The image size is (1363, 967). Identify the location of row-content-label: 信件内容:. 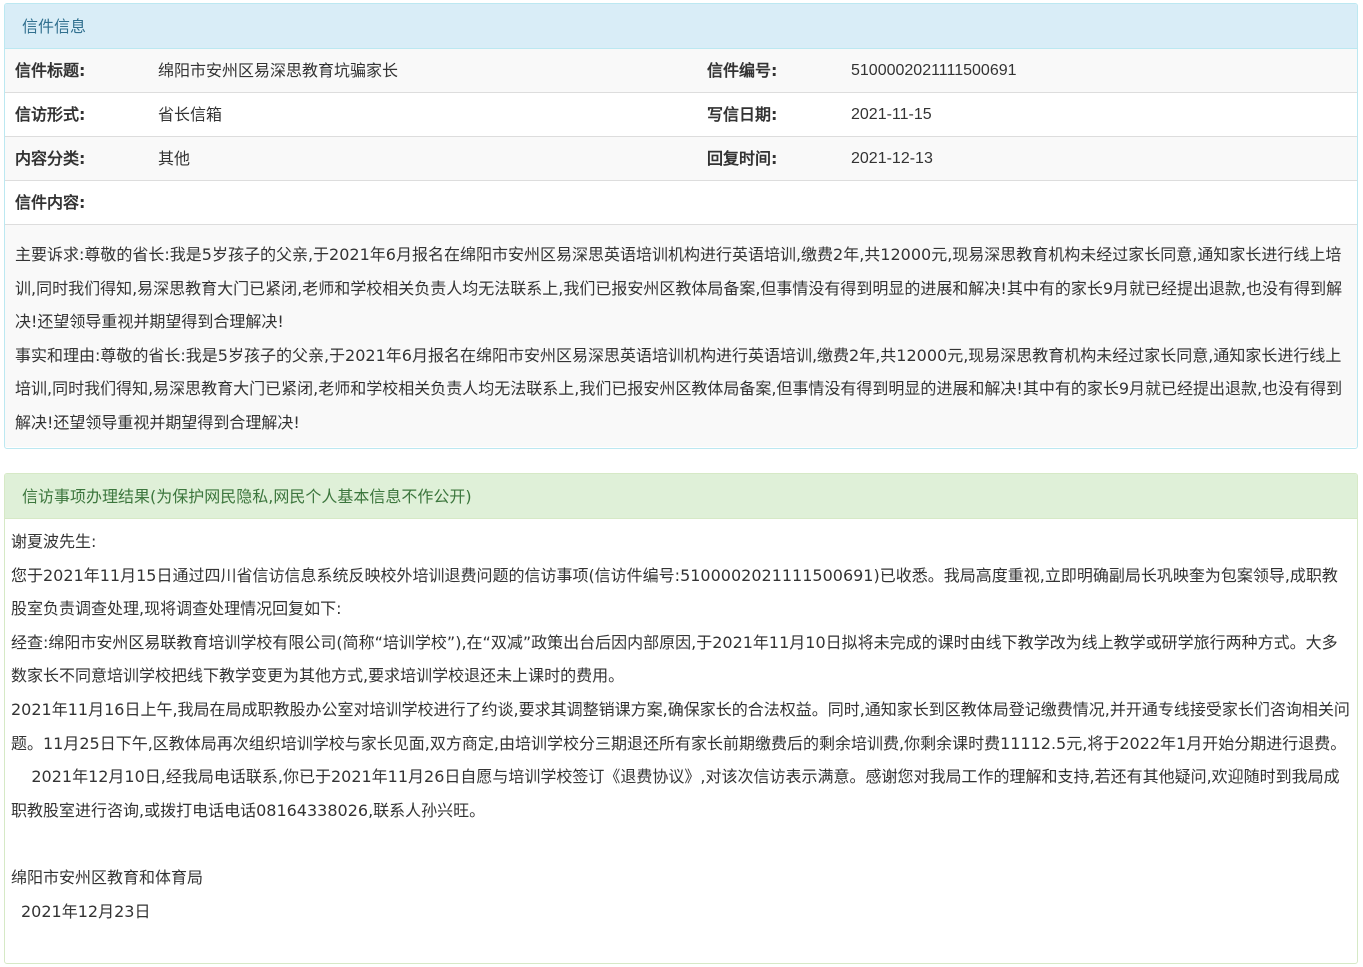
(681, 203).